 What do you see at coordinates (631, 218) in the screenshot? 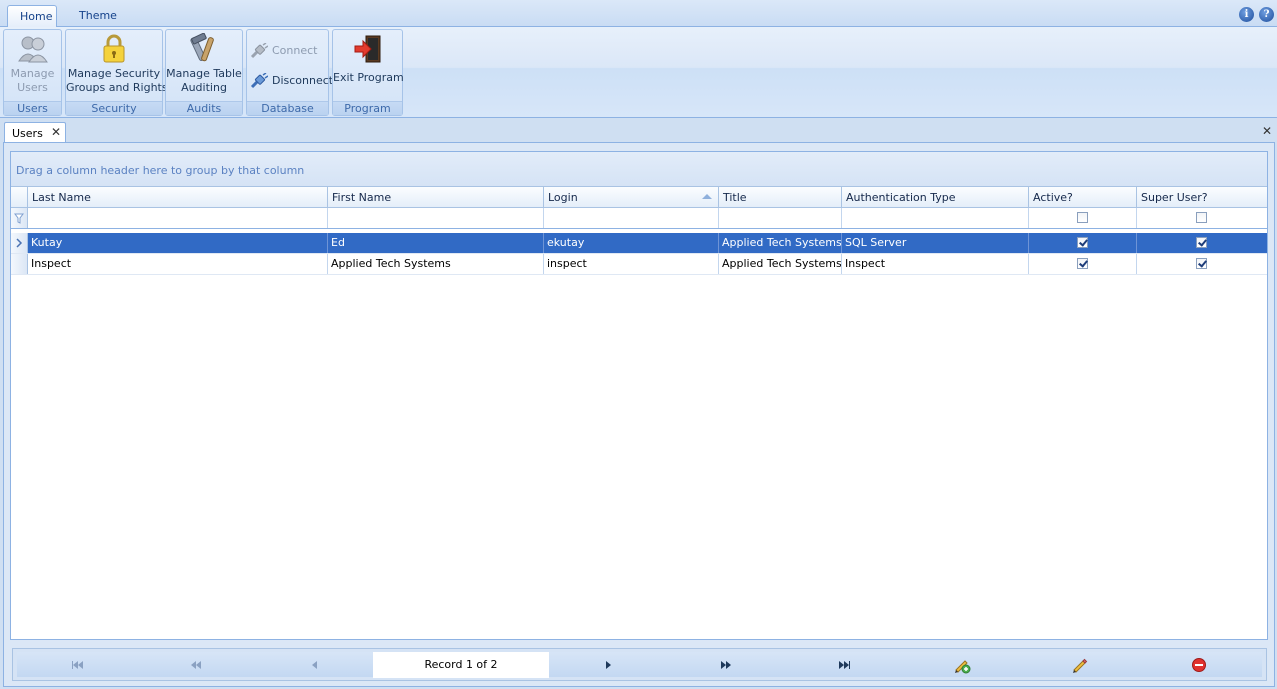
I see `filter-login` at bounding box center [631, 218].